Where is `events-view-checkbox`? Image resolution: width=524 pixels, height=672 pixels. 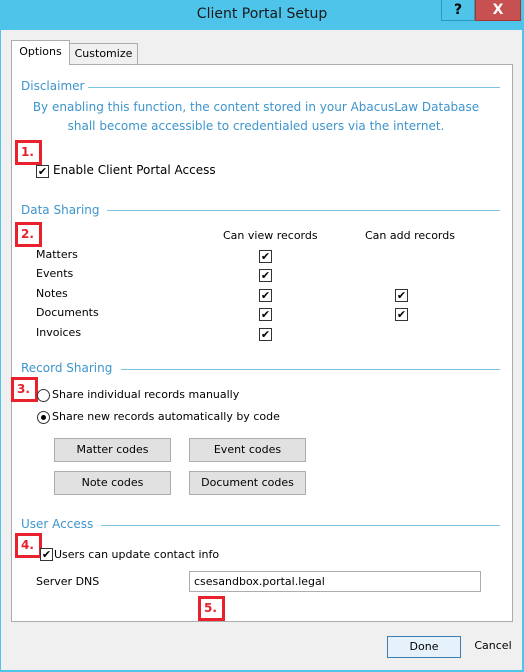
events-view-checkbox is located at coordinates (265, 275).